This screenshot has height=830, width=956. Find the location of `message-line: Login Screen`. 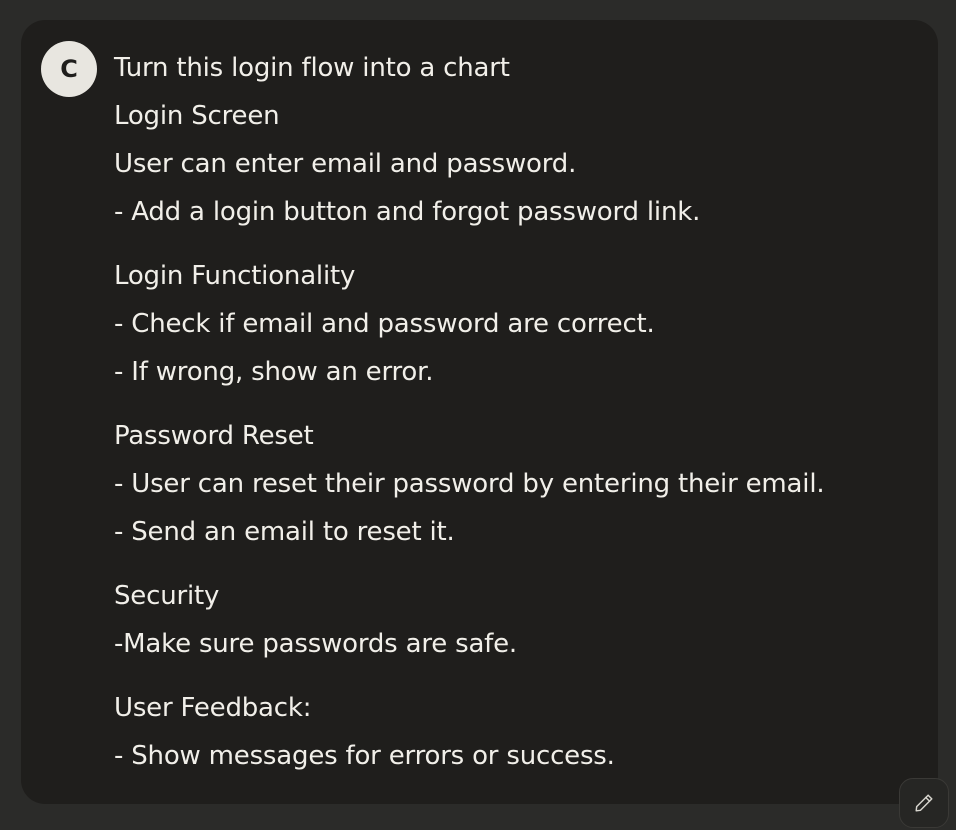

message-line: Login Screen is located at coordinates (197, 116).